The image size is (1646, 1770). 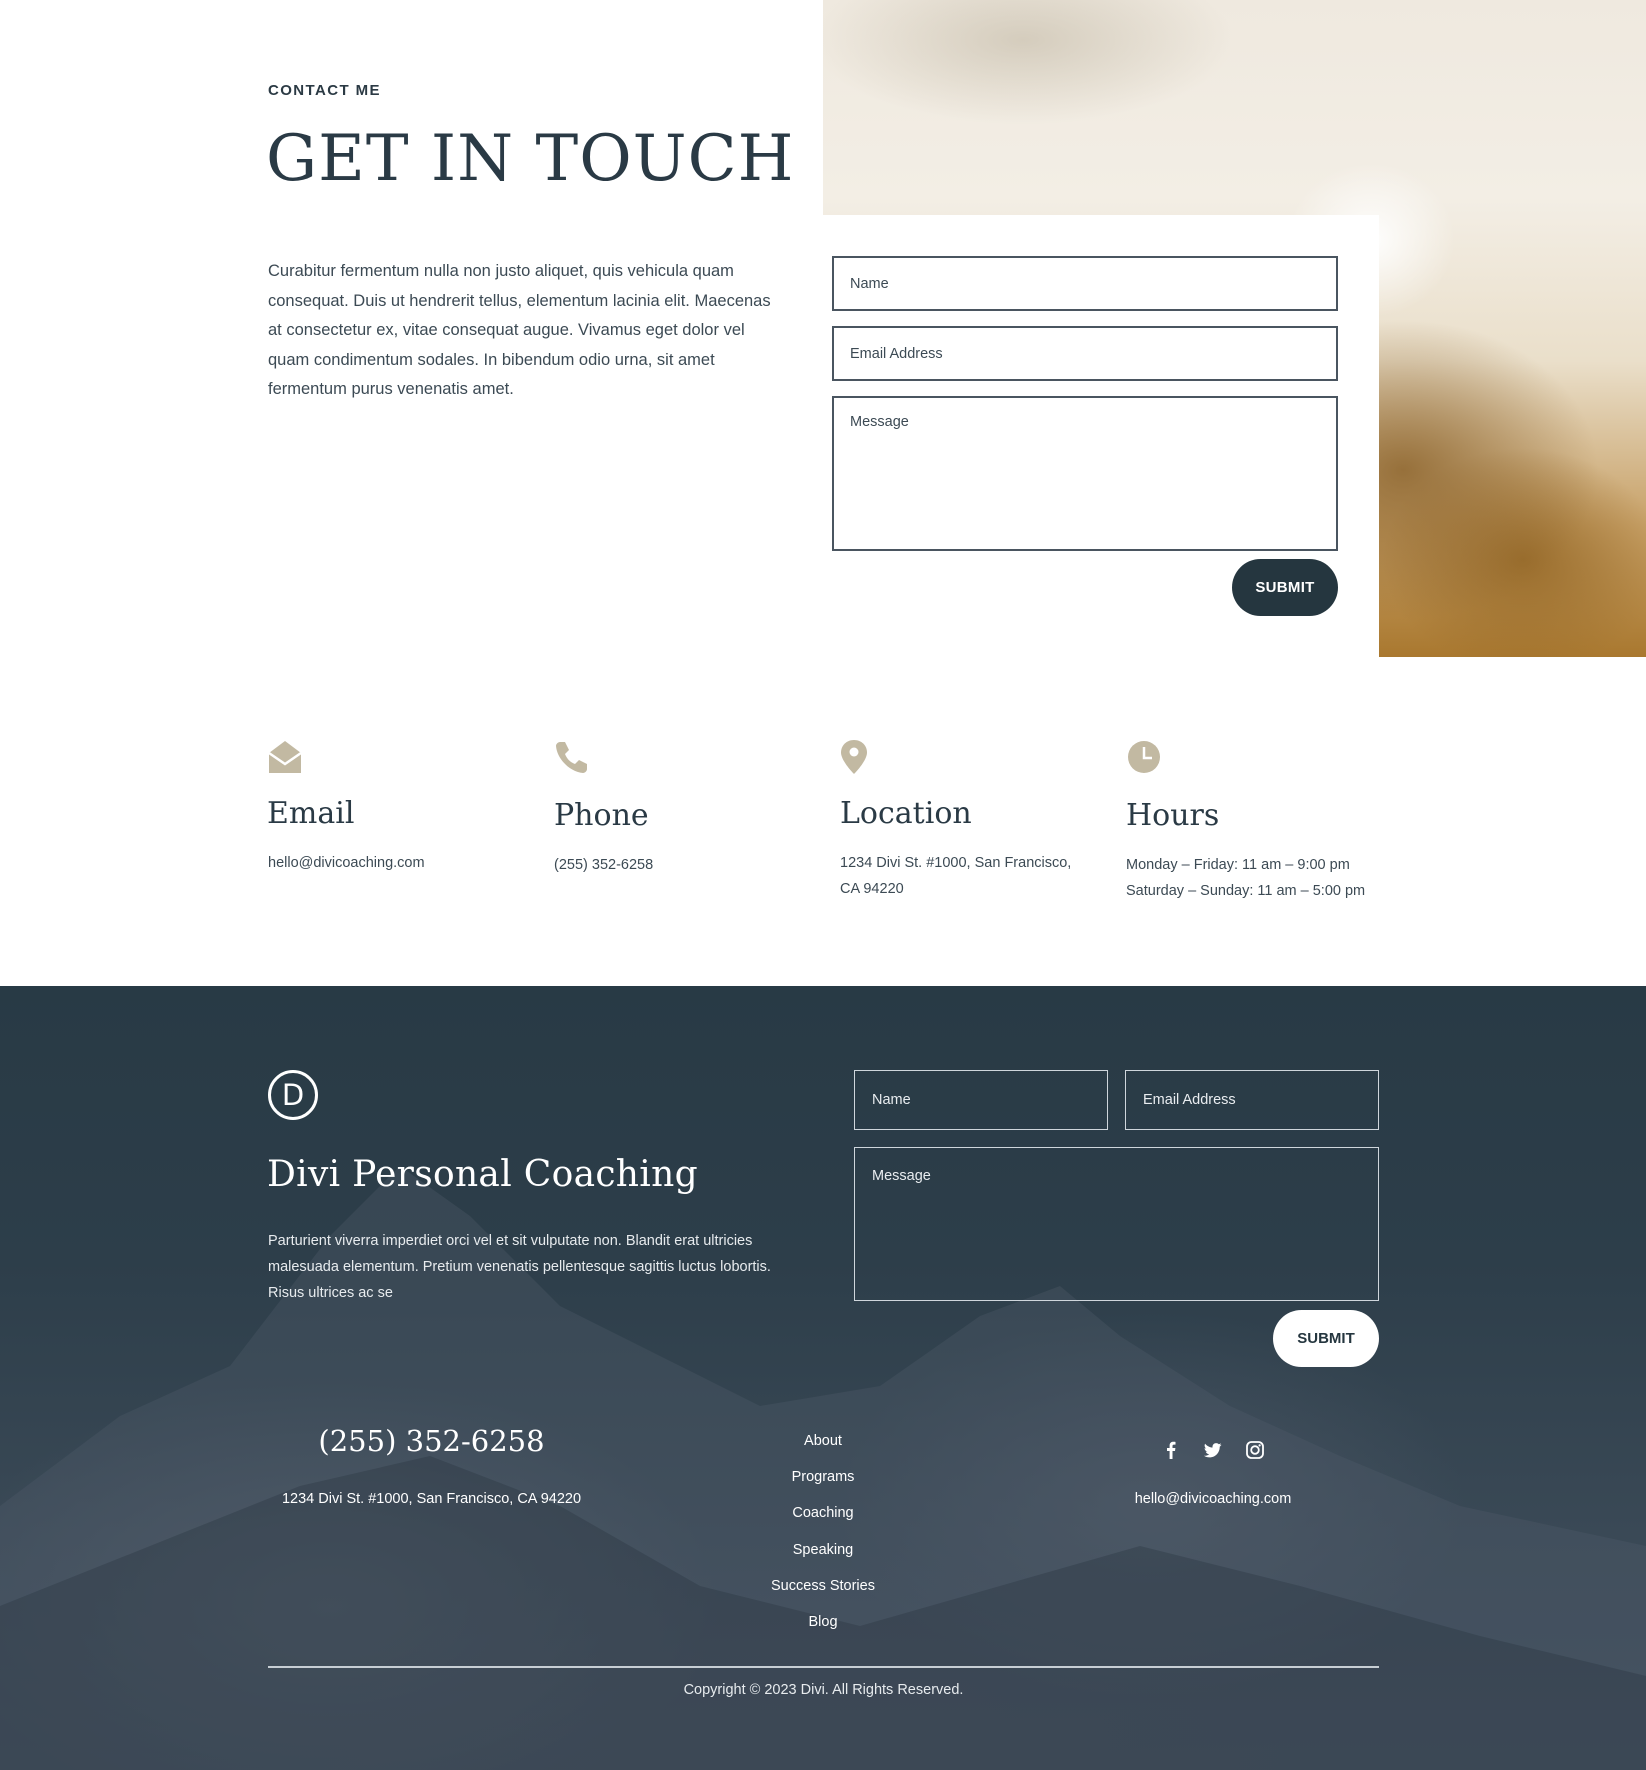 What do you see at coordinates (1285, 587) in the screenshot?
I see `submit-button: SUBMIT` at bounding box center [1285, 587].